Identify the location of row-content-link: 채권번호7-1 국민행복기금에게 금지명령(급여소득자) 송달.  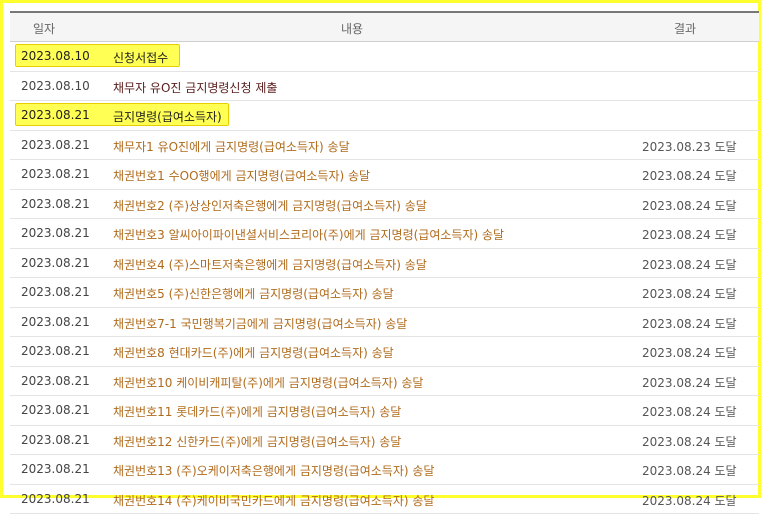
(260, 323).